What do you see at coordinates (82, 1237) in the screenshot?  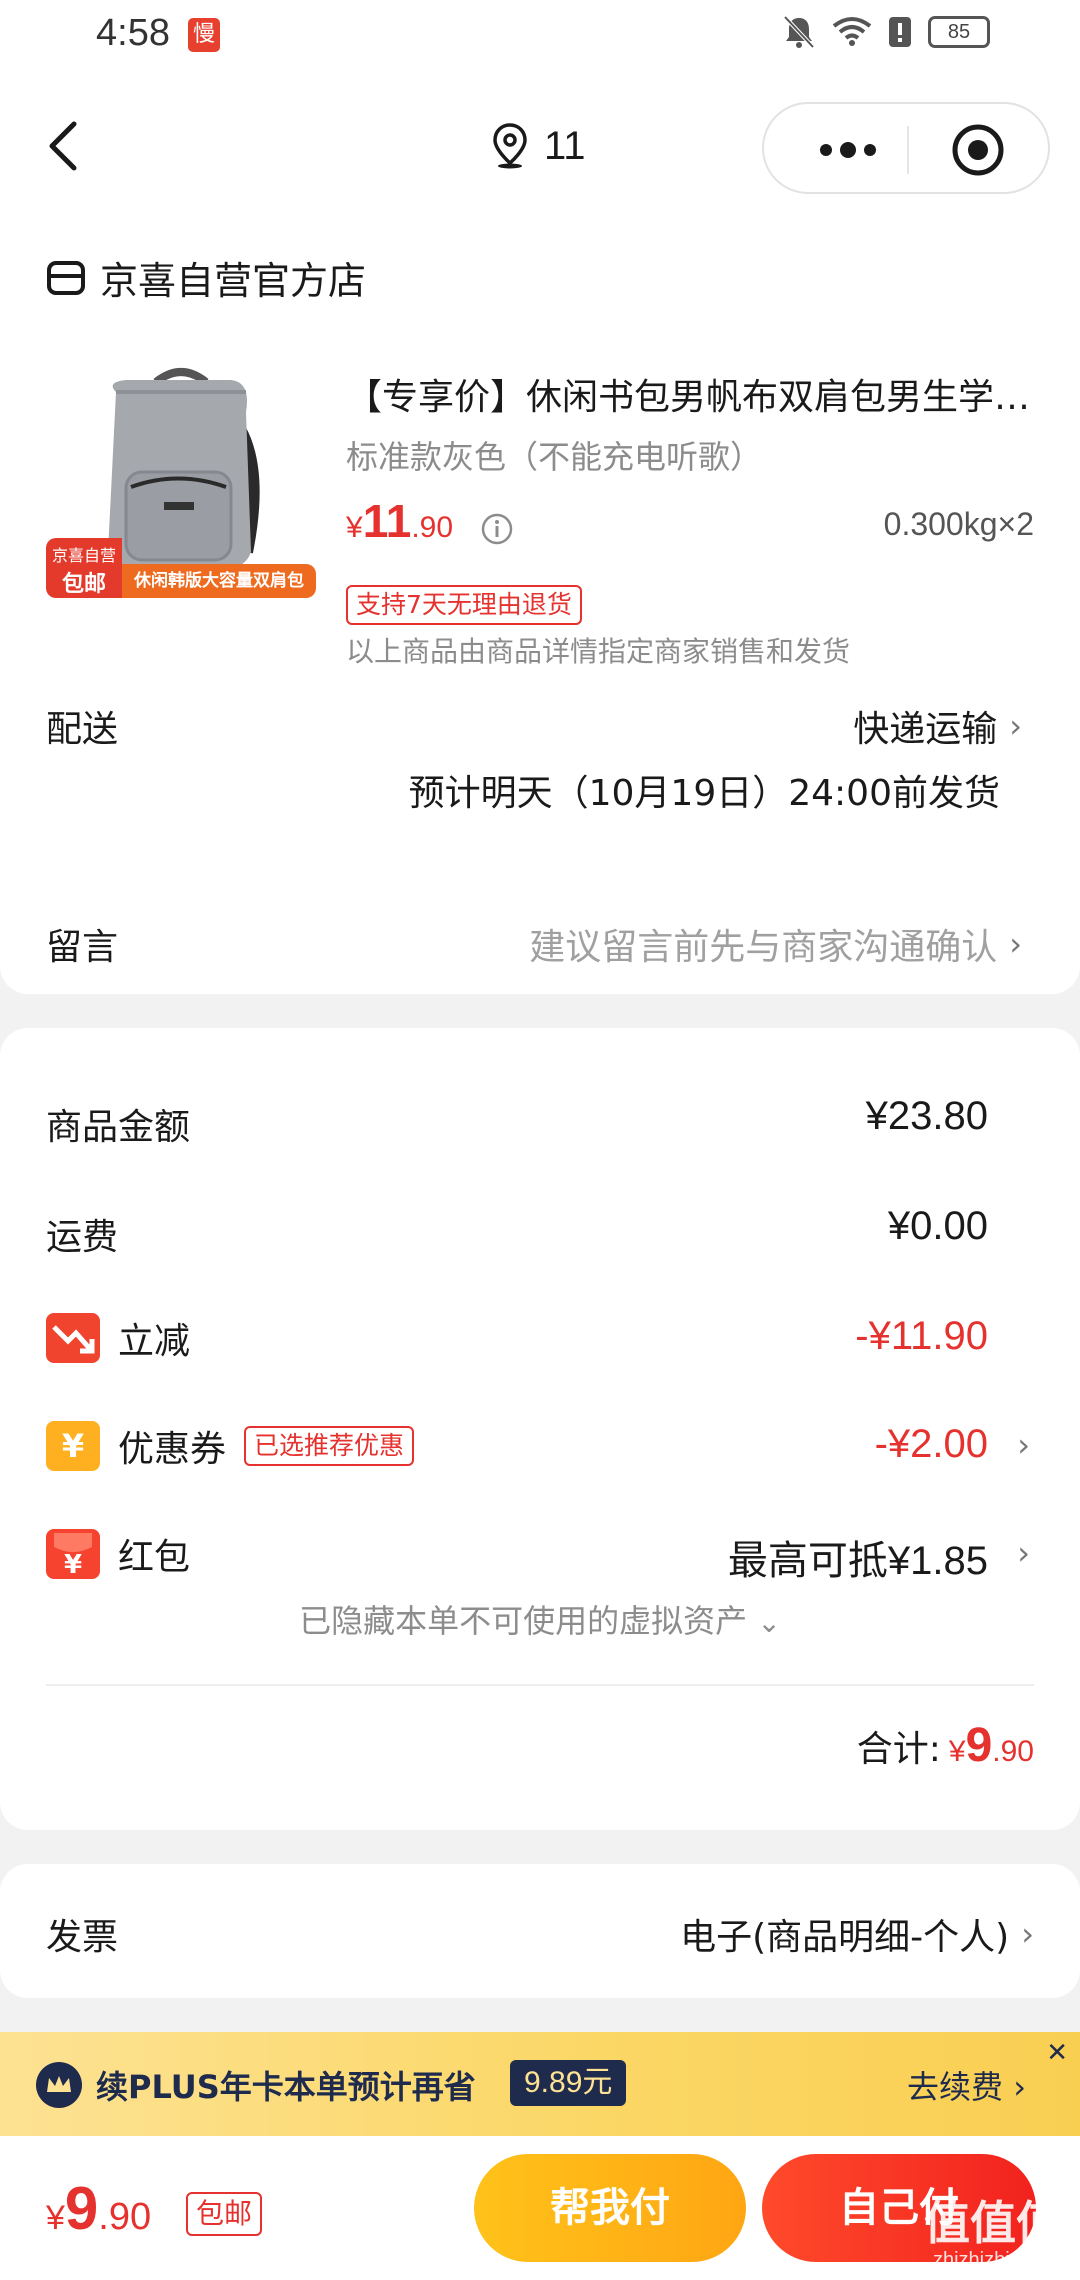 I see `shipping-fee-label-text: 运费` at bounding box center [82, 1237].